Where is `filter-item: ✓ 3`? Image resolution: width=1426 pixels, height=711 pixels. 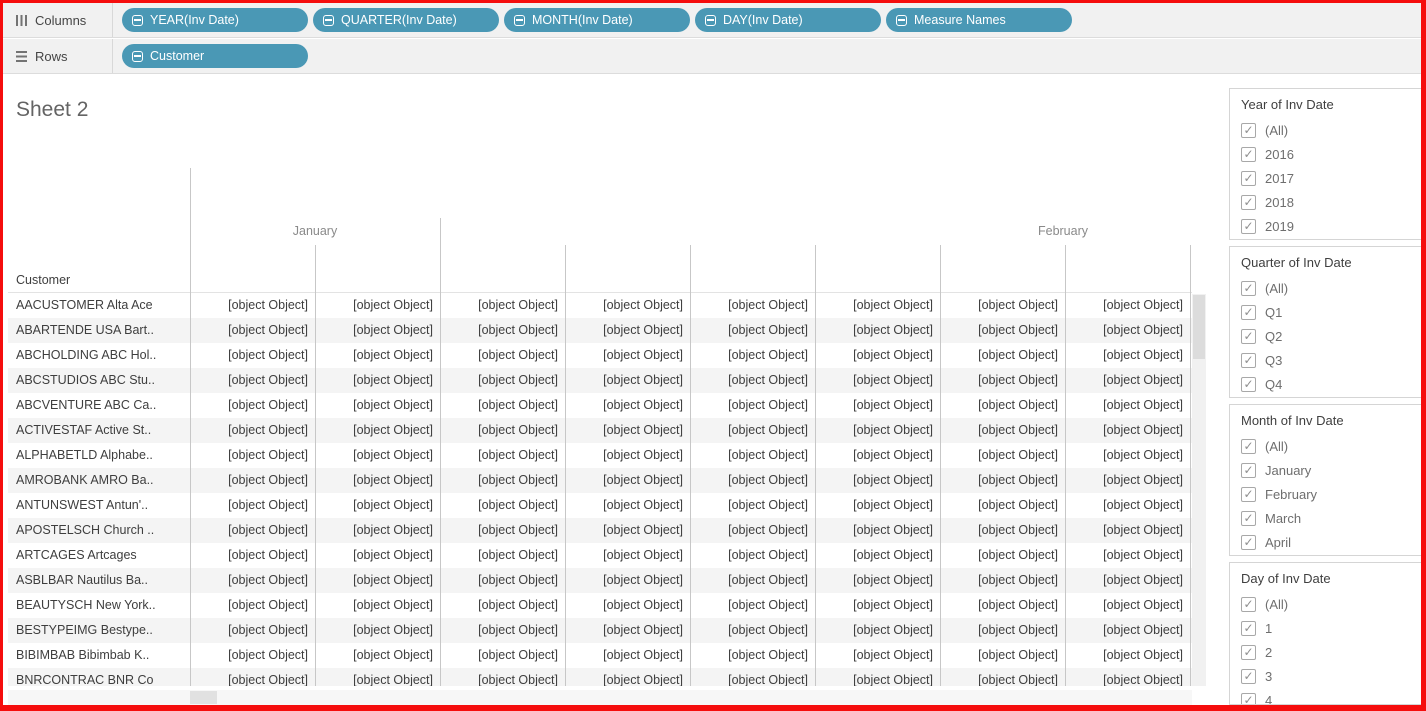
filter-item: ✓ 3 is located at coordinates (1331, 676).